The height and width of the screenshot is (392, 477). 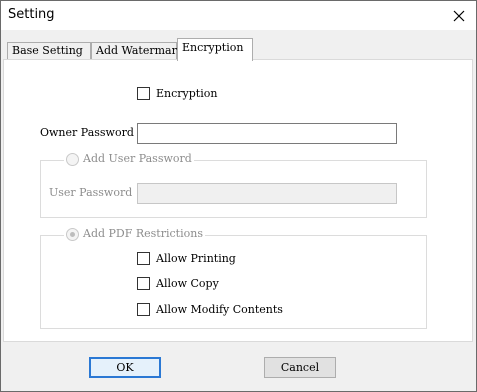 I want to click on allow-modify-contents-label: Allow Modify Contents, so click(x=219, y=309).